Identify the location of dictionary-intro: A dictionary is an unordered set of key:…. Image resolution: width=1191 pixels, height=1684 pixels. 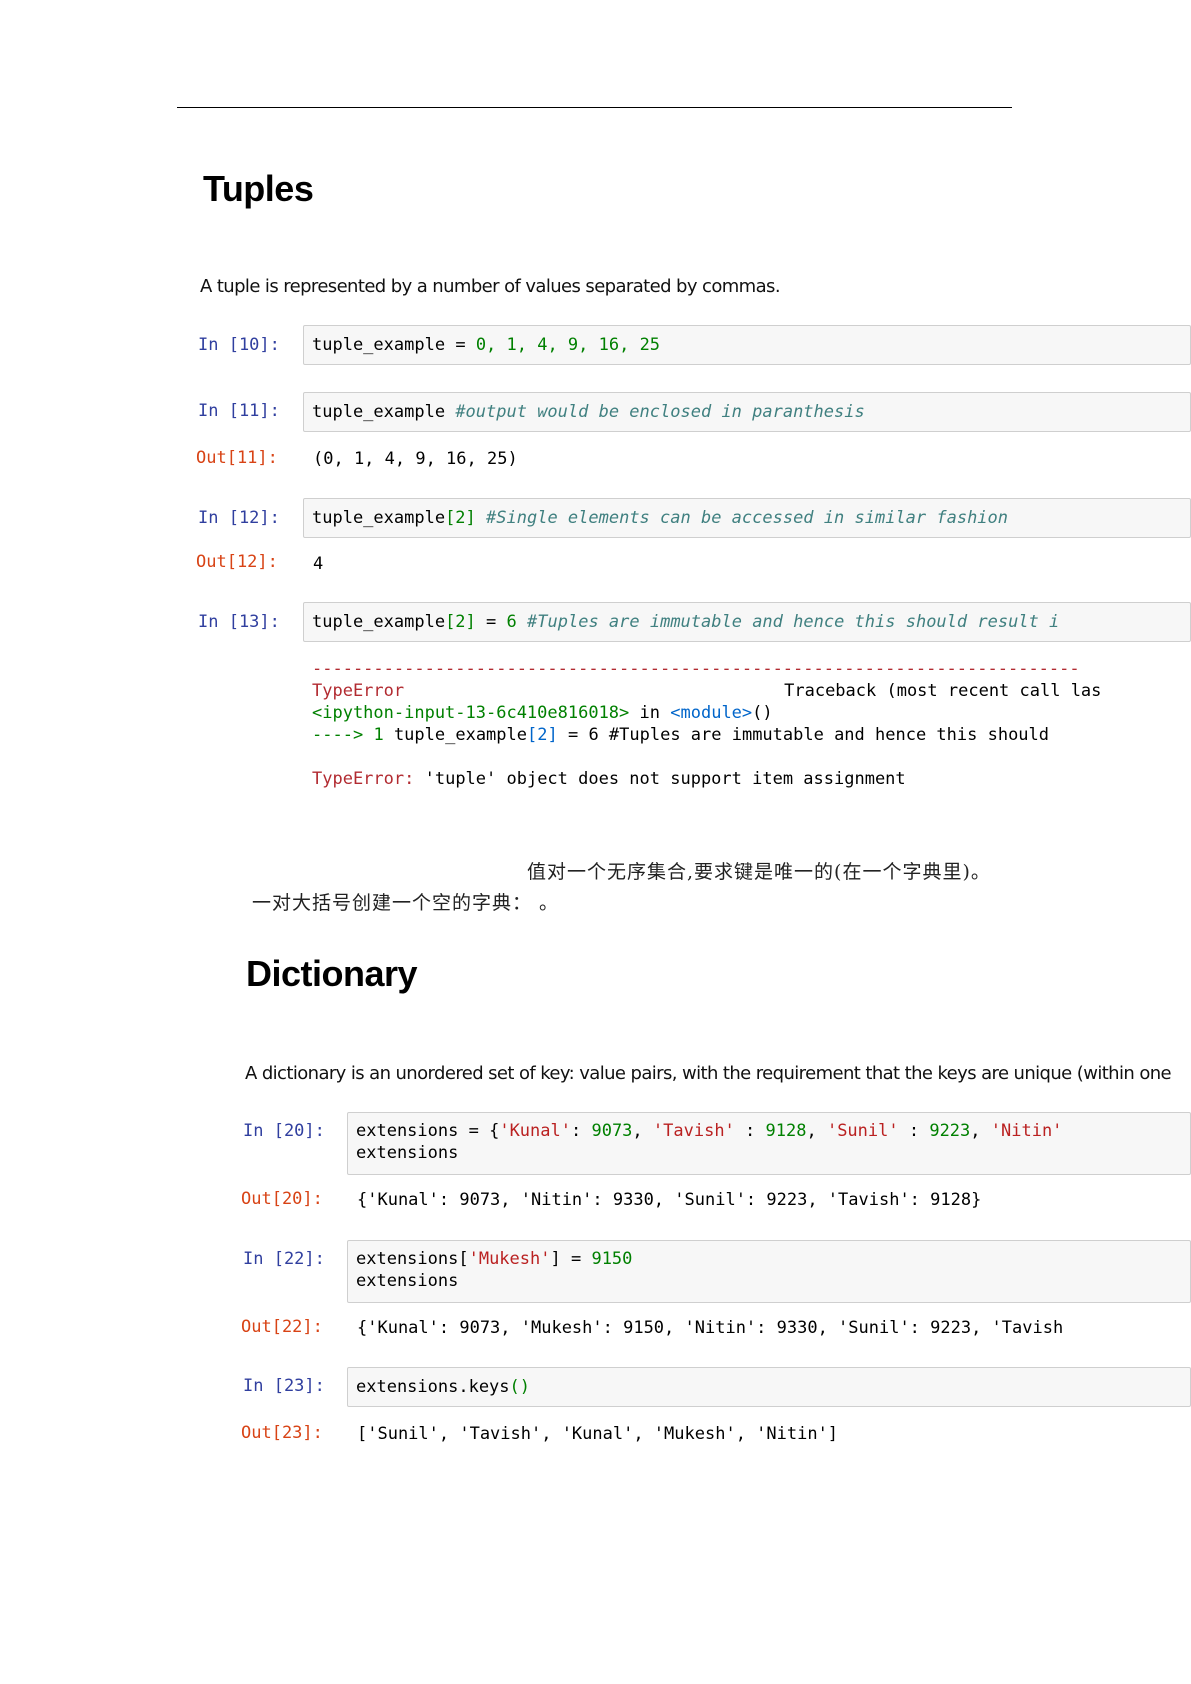
(708, 1073).